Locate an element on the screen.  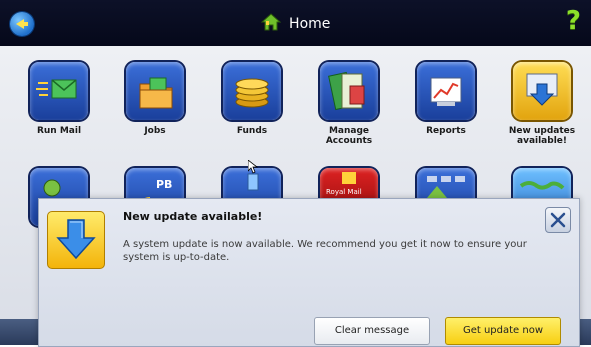
tile-reports: Reports is located at coordinates (446, 99).